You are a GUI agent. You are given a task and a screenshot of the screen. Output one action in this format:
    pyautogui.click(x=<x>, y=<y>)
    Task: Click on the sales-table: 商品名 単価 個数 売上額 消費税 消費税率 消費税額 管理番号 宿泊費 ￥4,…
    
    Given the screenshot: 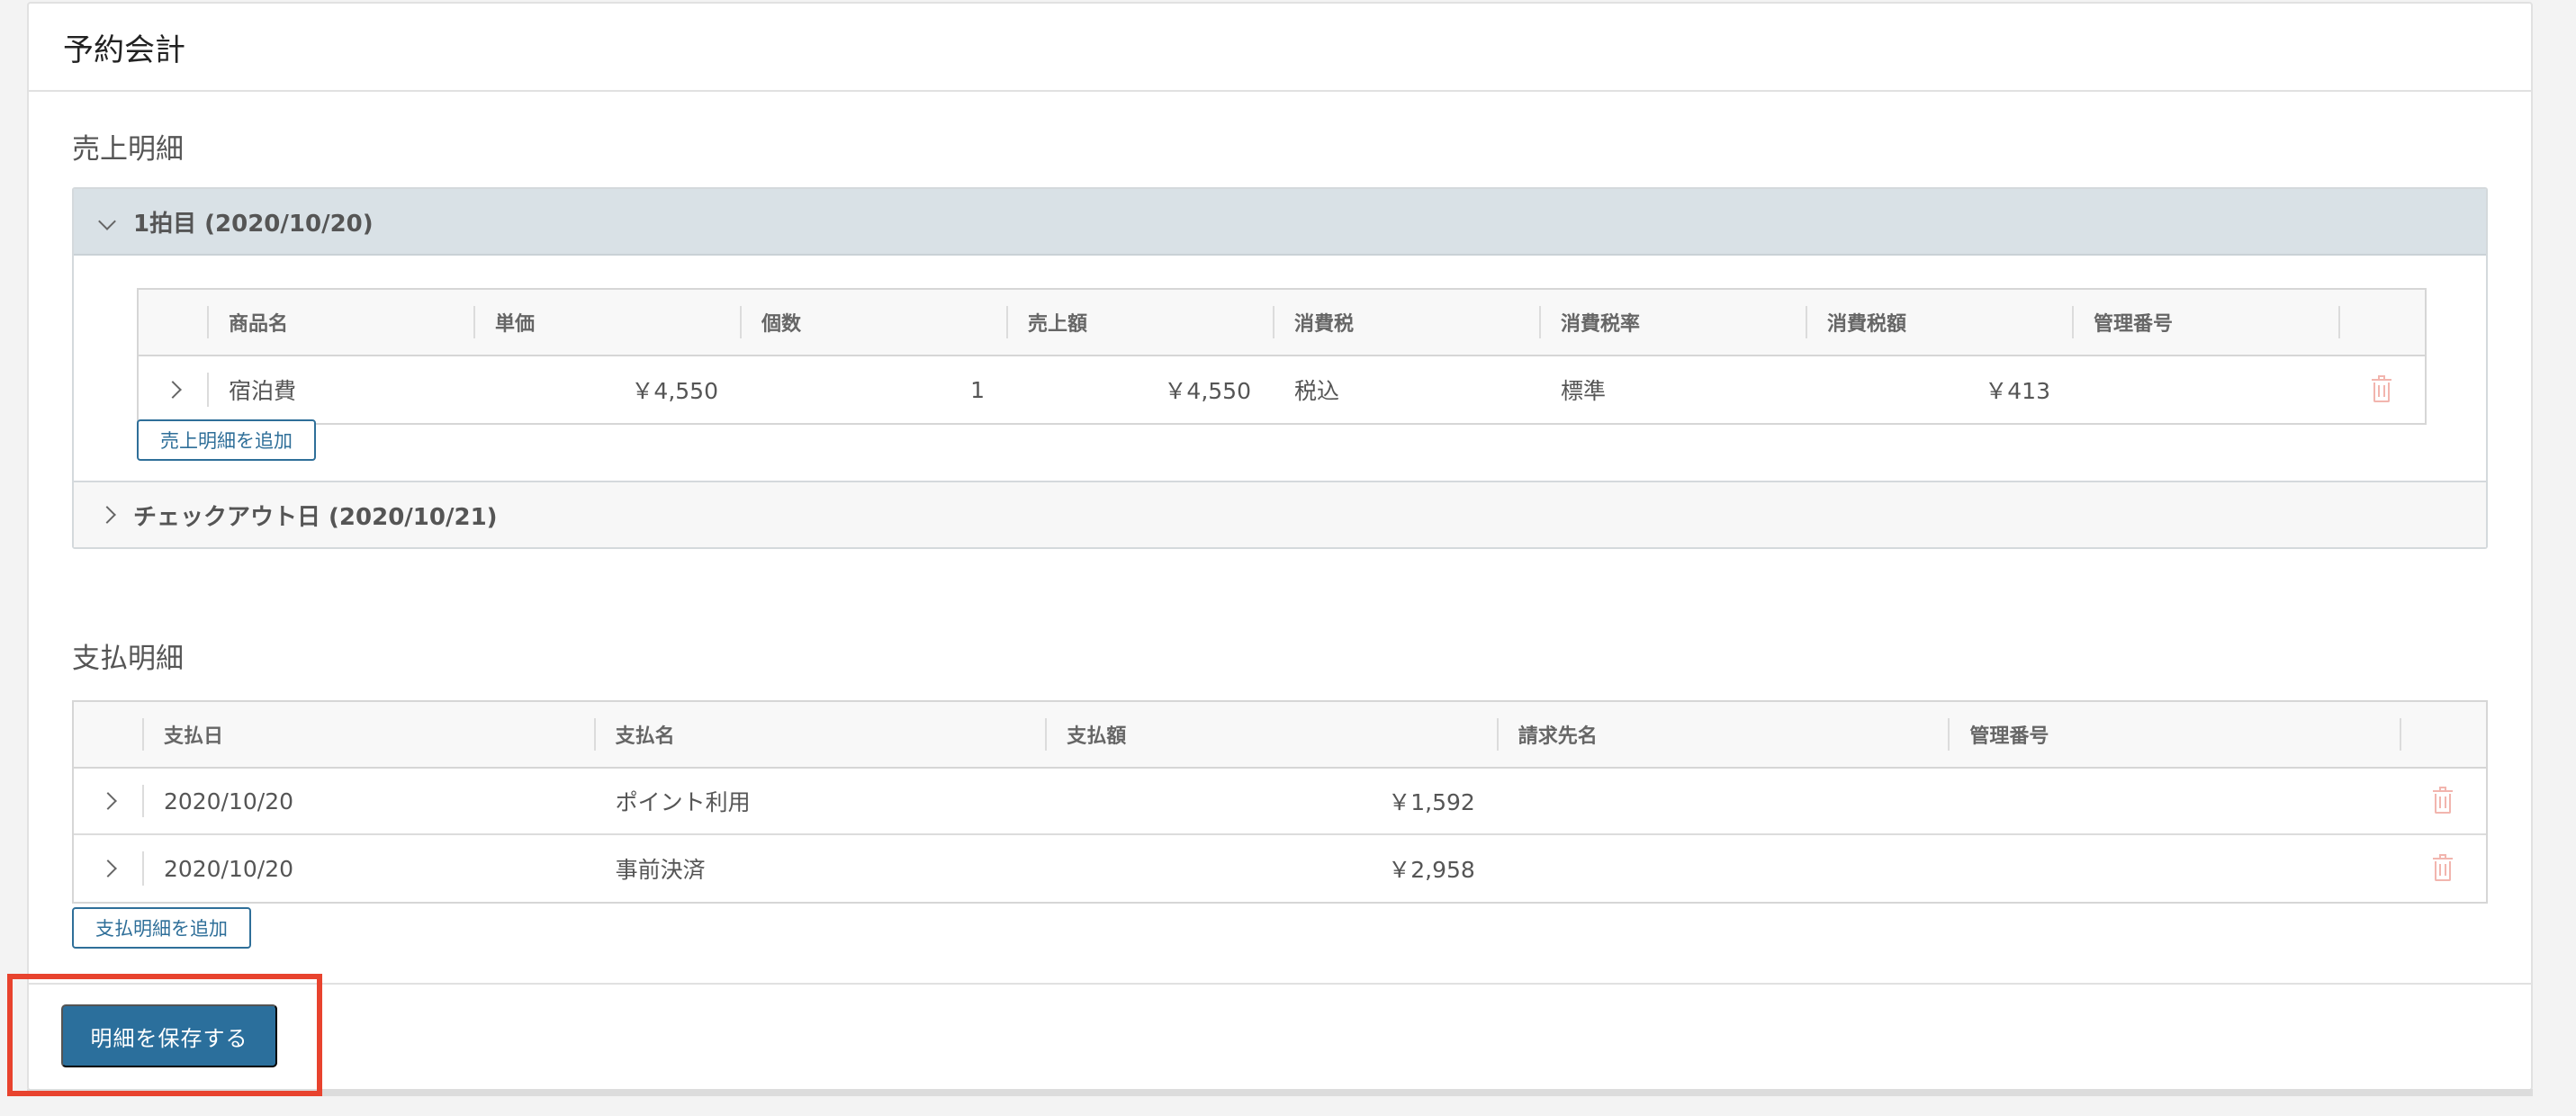 What is the action you would take?
    pyautogui.click(x=1282, y=357)
    